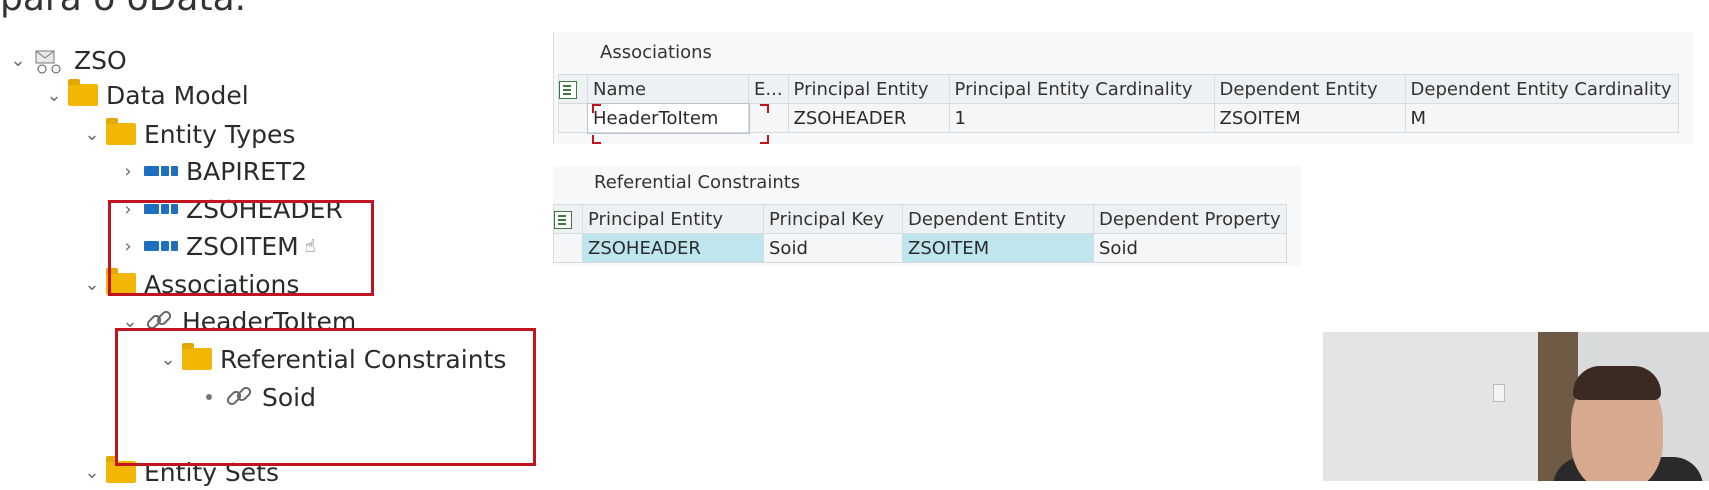 The width and height of the screenshot is (1709, 490). I want to click on chevron-right-icon: ›, so click(128, 171).